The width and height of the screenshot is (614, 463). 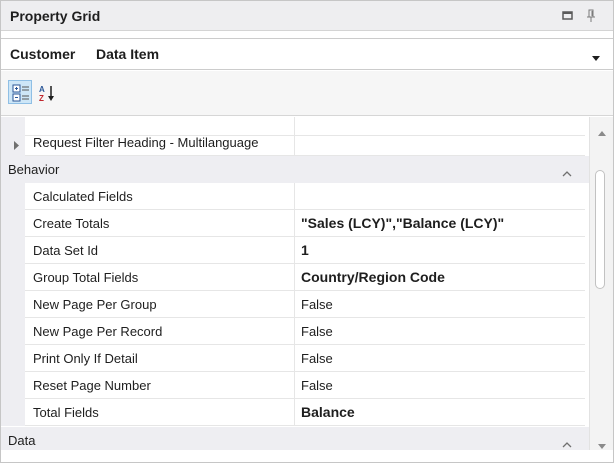 I want to click on property-name: New Page Per Record, so click(x=160, y=331).